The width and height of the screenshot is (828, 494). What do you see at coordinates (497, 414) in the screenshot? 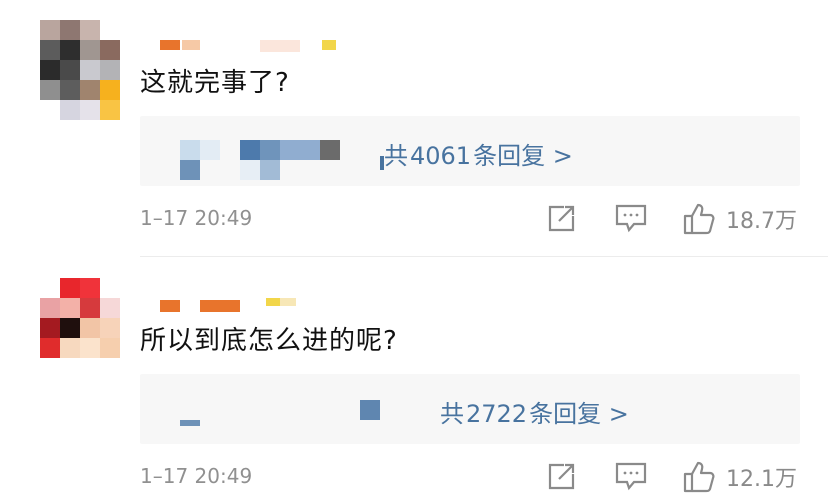
I see `reply-count: 2722` at bounding box center [497, 414].